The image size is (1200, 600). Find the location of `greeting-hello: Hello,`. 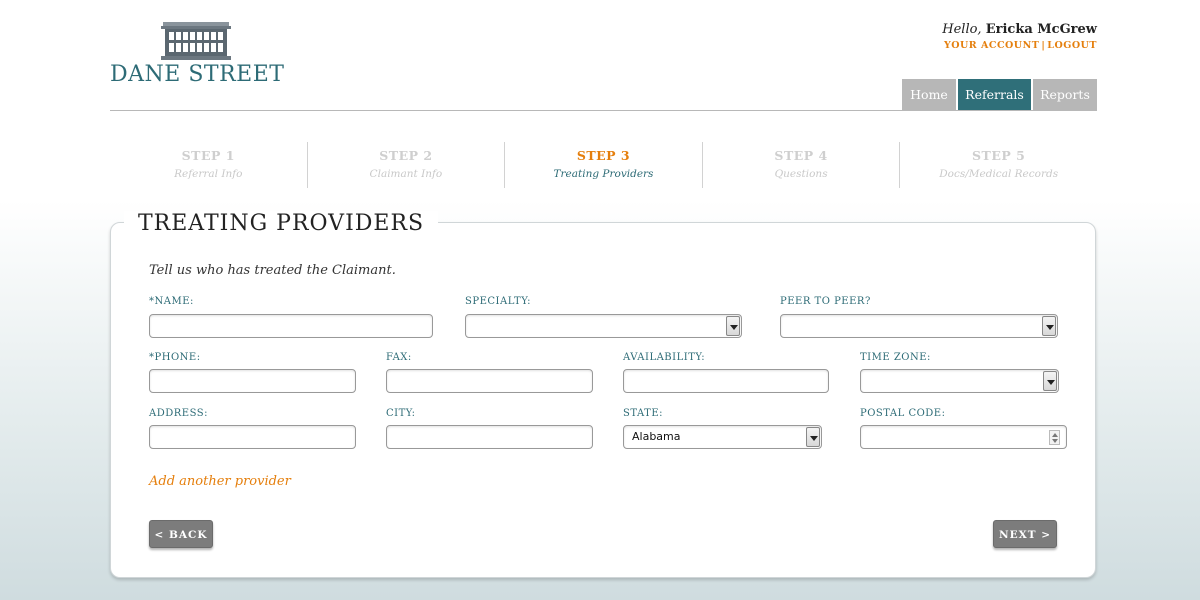

greeting-hello: Hello, is located at coordinates (962, 29).